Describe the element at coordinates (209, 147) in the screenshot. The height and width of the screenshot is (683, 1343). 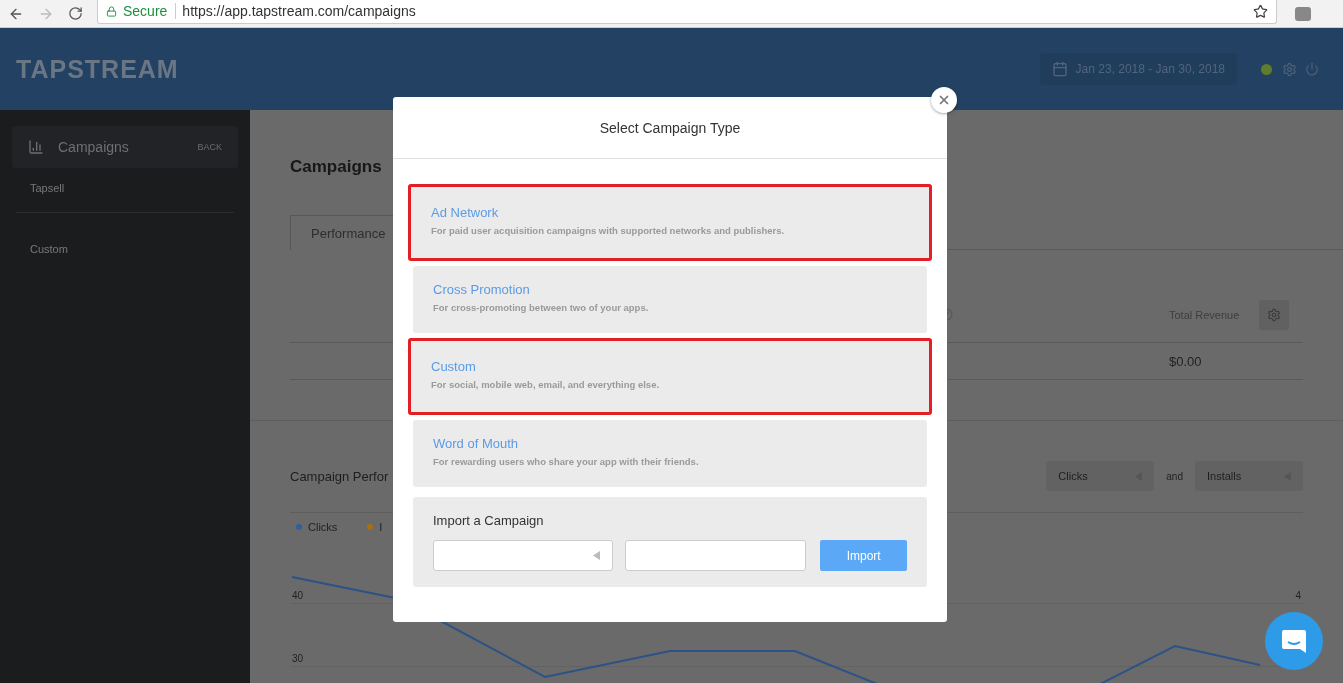
I see `back-link: BACK` at that location.